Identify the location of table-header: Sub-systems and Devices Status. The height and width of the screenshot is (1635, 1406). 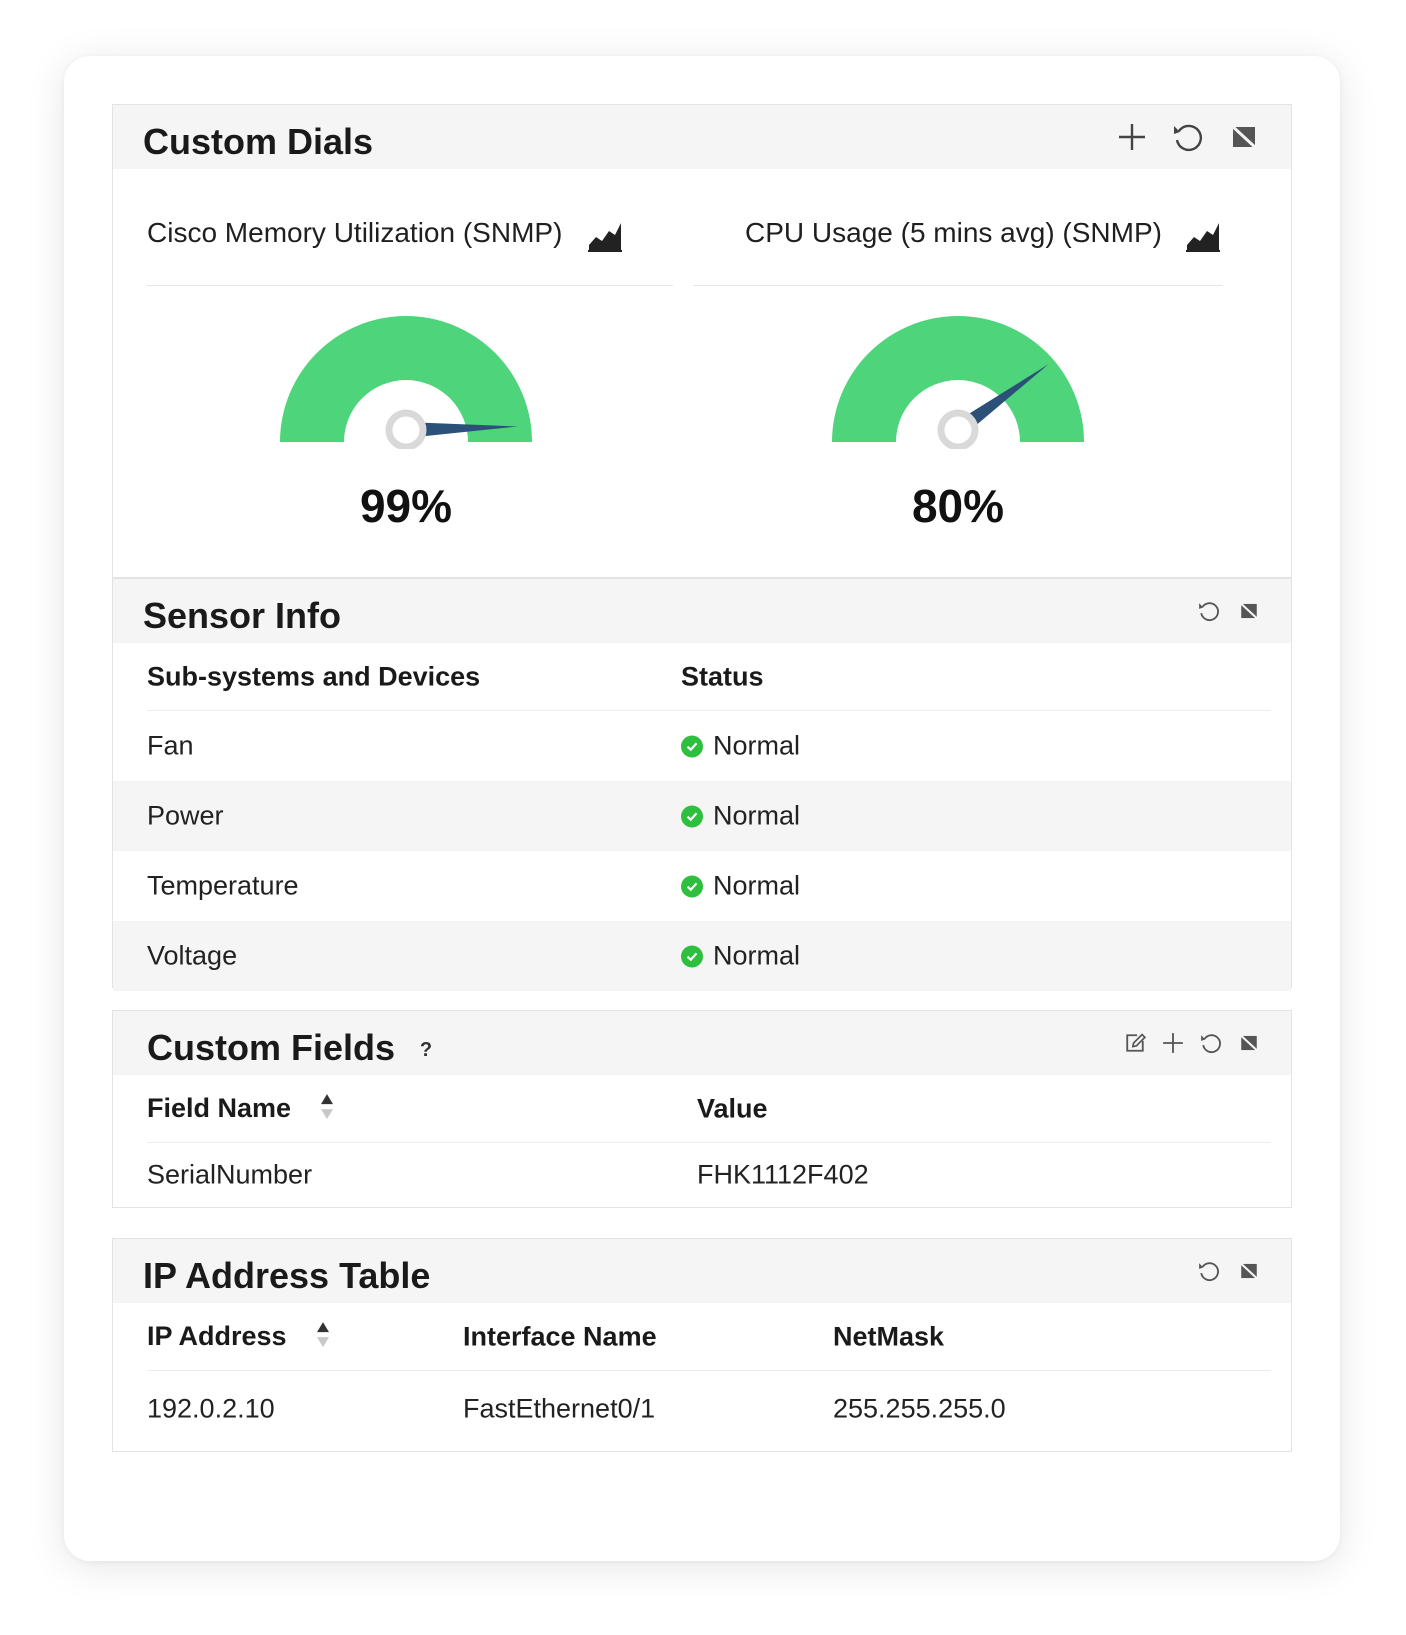
(709, 677).